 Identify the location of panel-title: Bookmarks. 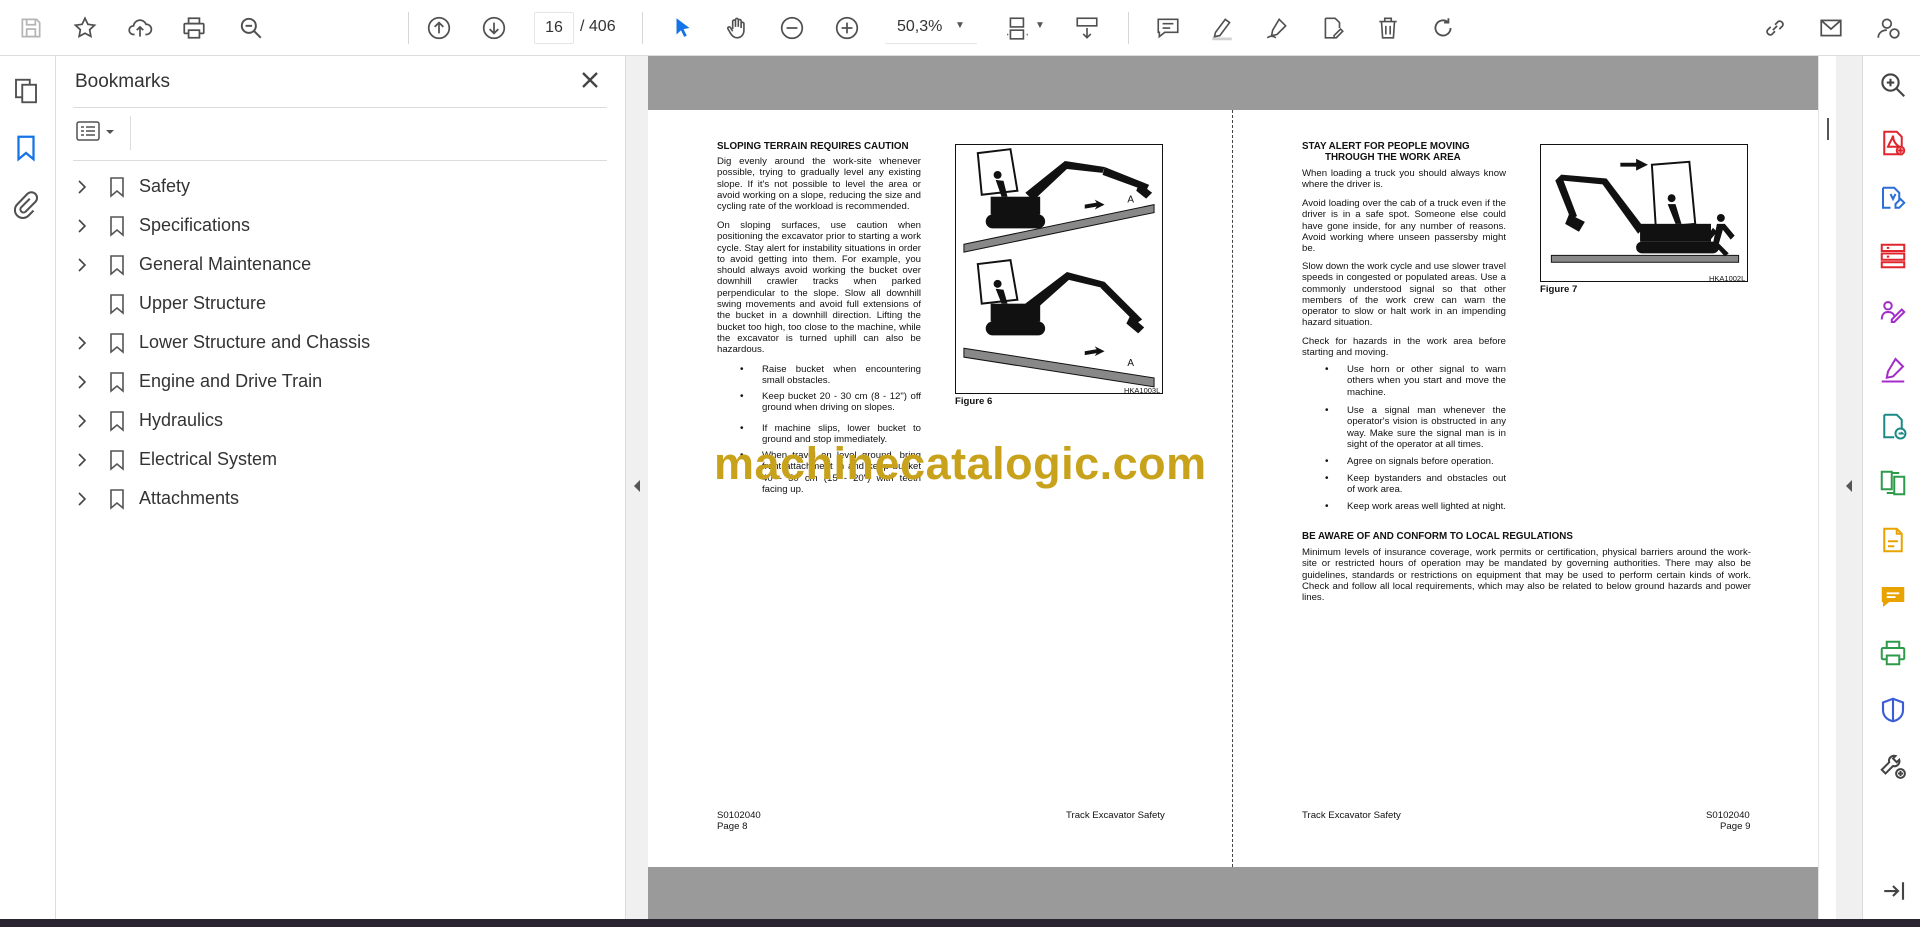
(123, 81).